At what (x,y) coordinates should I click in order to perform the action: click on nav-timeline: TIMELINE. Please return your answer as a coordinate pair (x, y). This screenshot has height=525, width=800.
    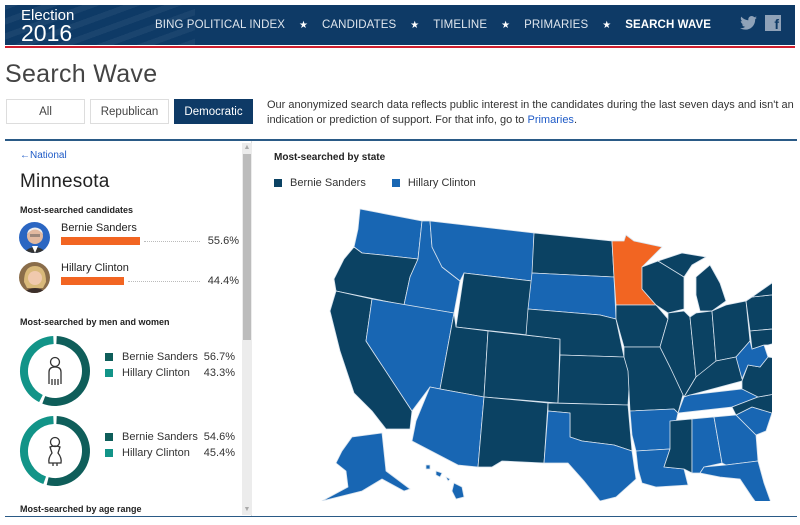
    Looking at the image, I should click on (460, 25).